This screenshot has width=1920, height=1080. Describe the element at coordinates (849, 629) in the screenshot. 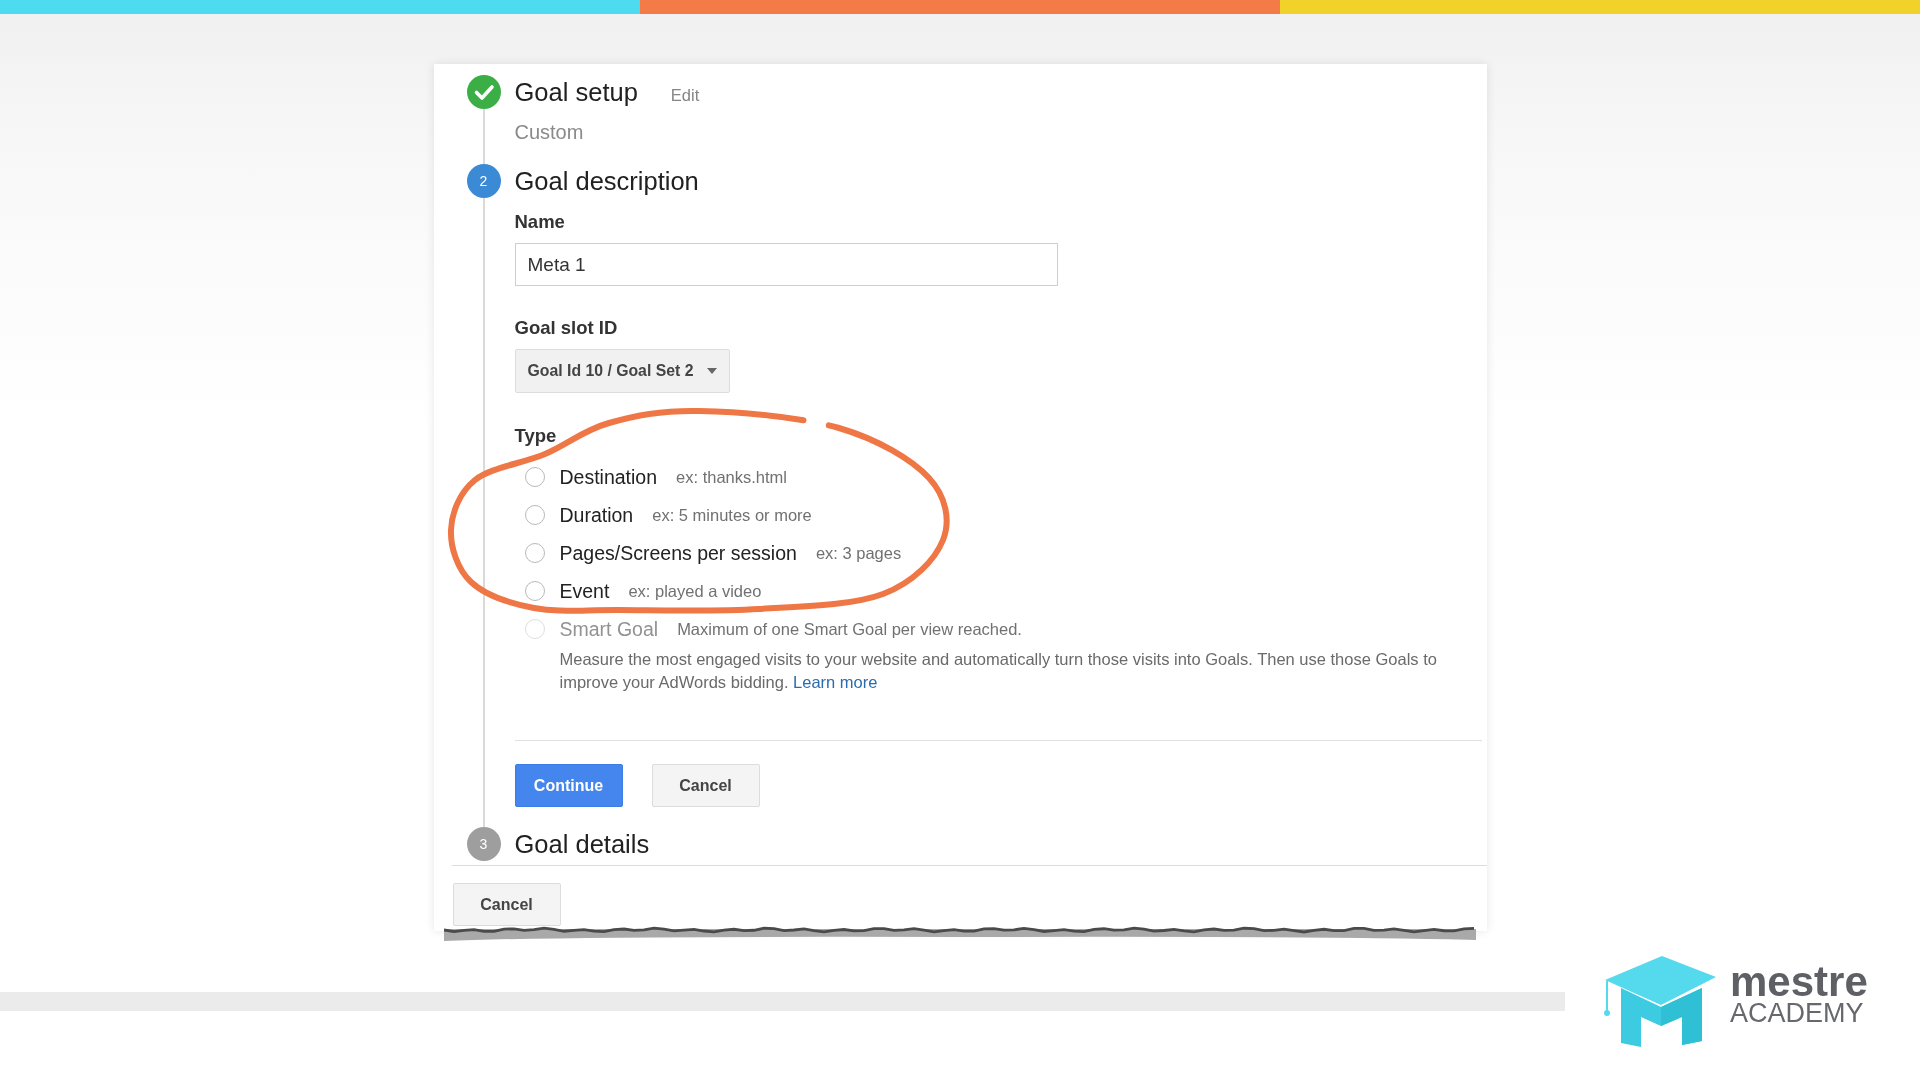

I see `option-hint: Maximum of one Smart Goal per view reached.` at that location.